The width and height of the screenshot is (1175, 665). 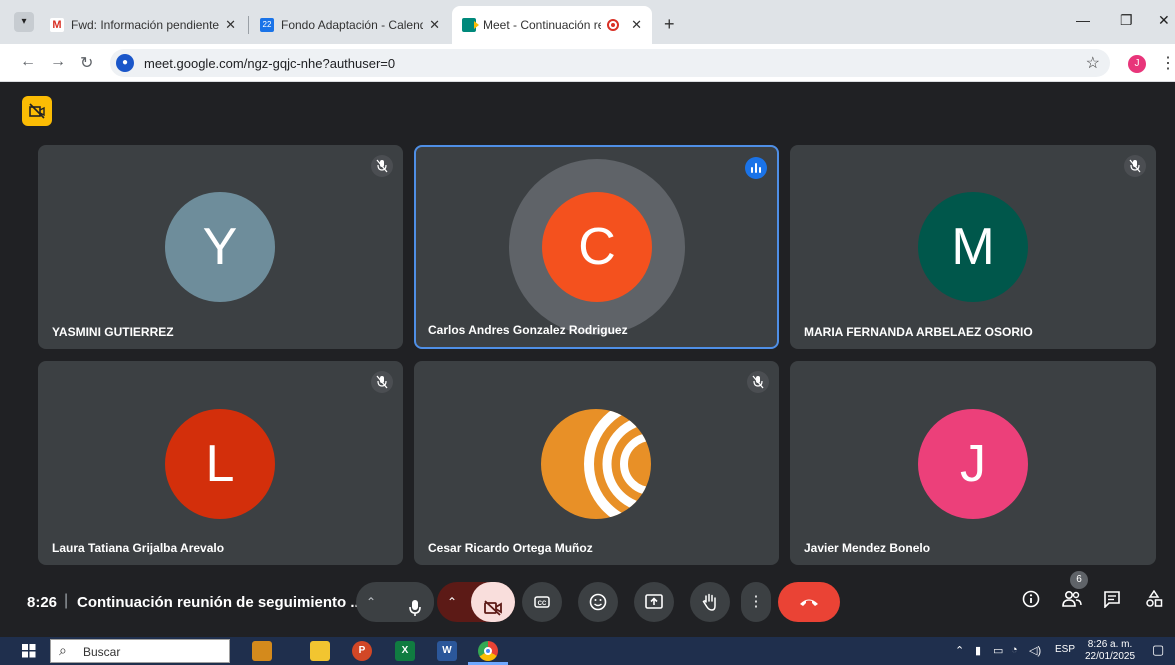 I want to click on camera-options-chevron-icon: ⌃, so click(x=452, y=602).